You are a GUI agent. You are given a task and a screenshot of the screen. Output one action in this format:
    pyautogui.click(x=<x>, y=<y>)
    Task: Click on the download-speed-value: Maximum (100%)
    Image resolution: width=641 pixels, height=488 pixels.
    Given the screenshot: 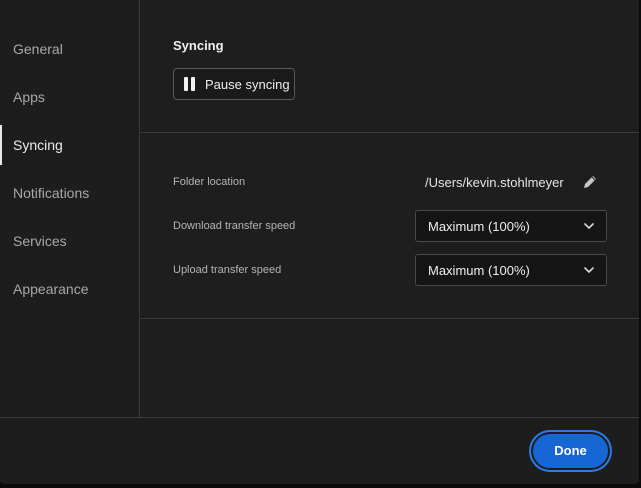 What is the action you would take?
    pyautogui.click(x=479, y=226)
    